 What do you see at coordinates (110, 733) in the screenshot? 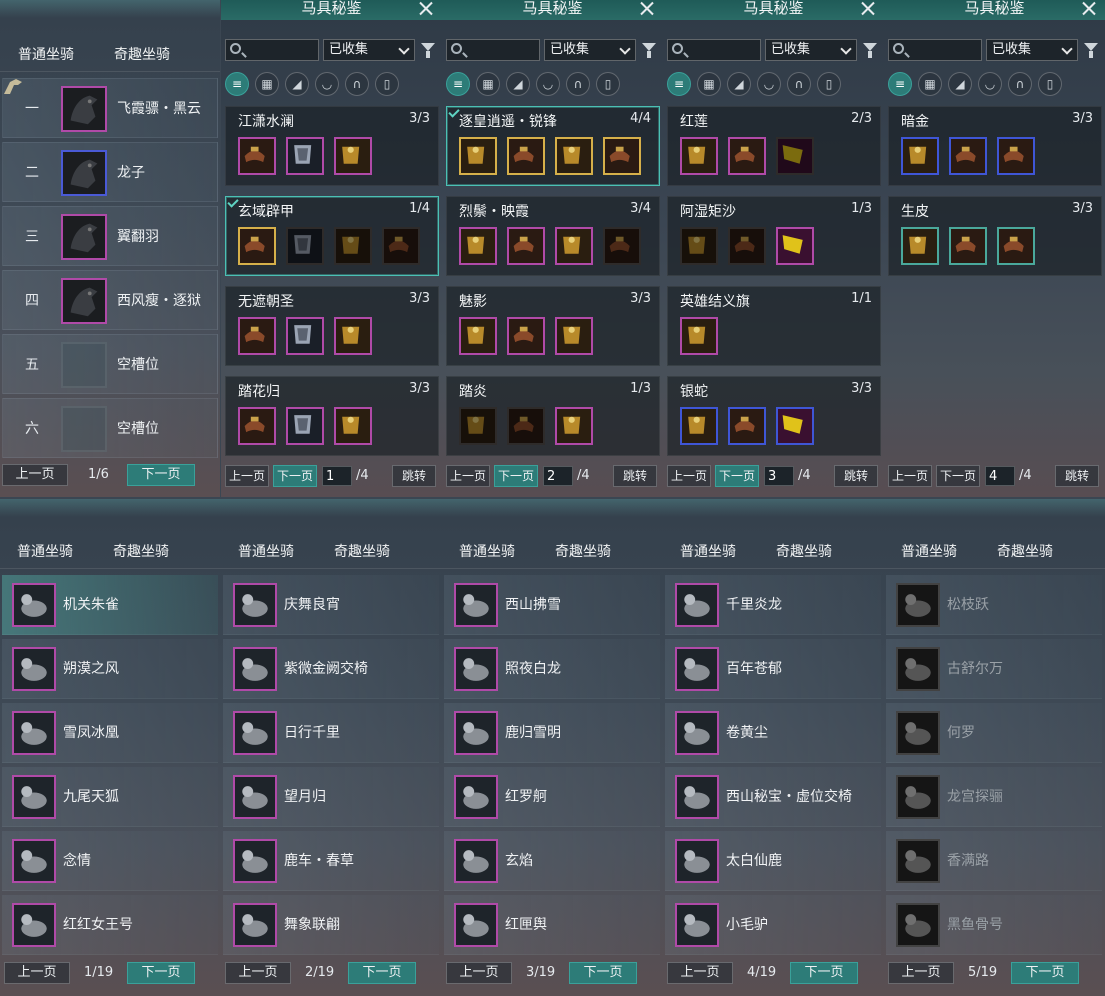
I see `fun-mount-row: 雪凤冰凰` at bounding box center [110, 733].